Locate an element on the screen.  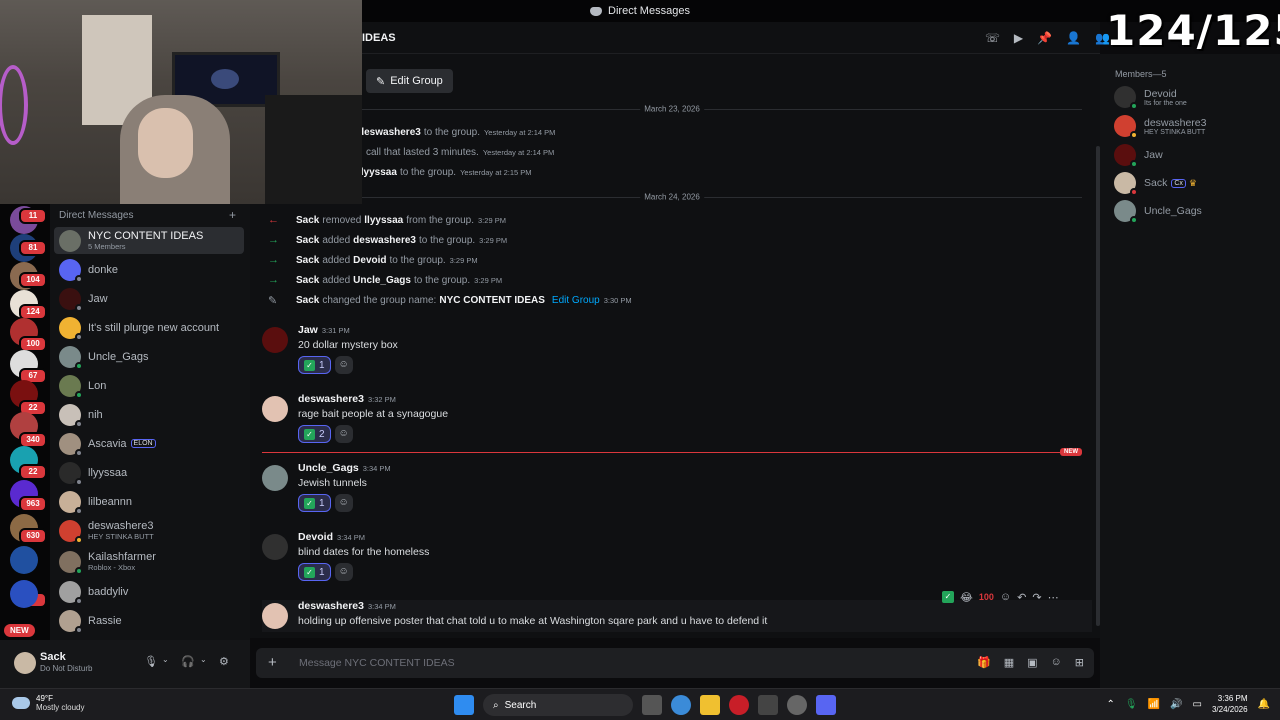
dm-item: Ascavia ELON is located at coordinates (149, 443).